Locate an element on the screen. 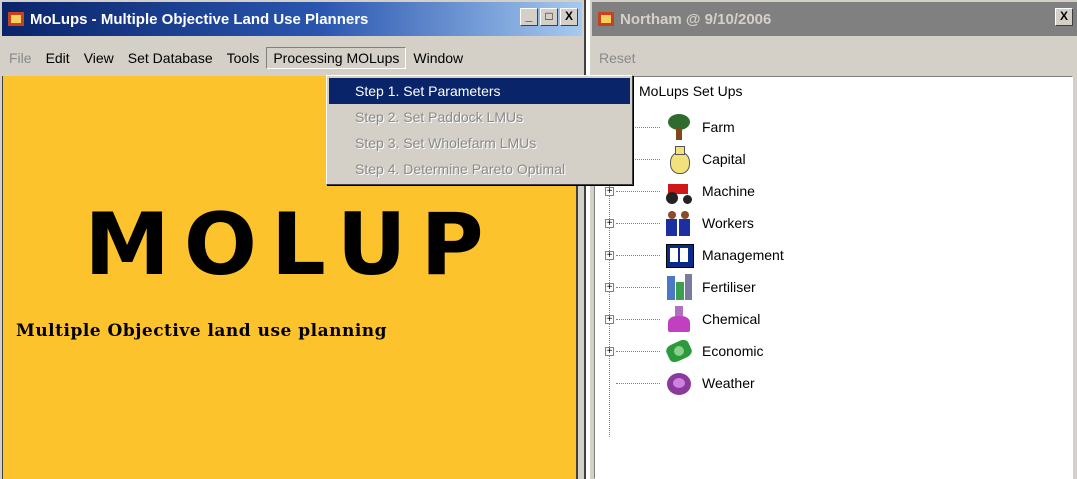 The image size is (1077, 479). tree-item-label: Capital is located at coordinates (724, 159).